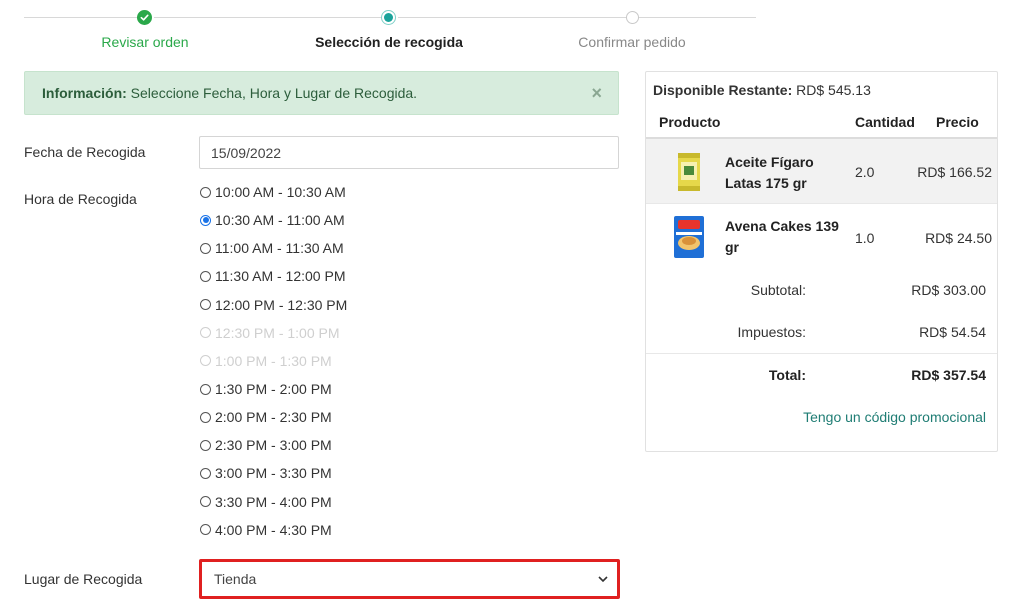 This screenshot has width=1012, height=601. I want to click on pickup-time-option-label: 2:00 PM - 2:30 PM, so click(273, 417).